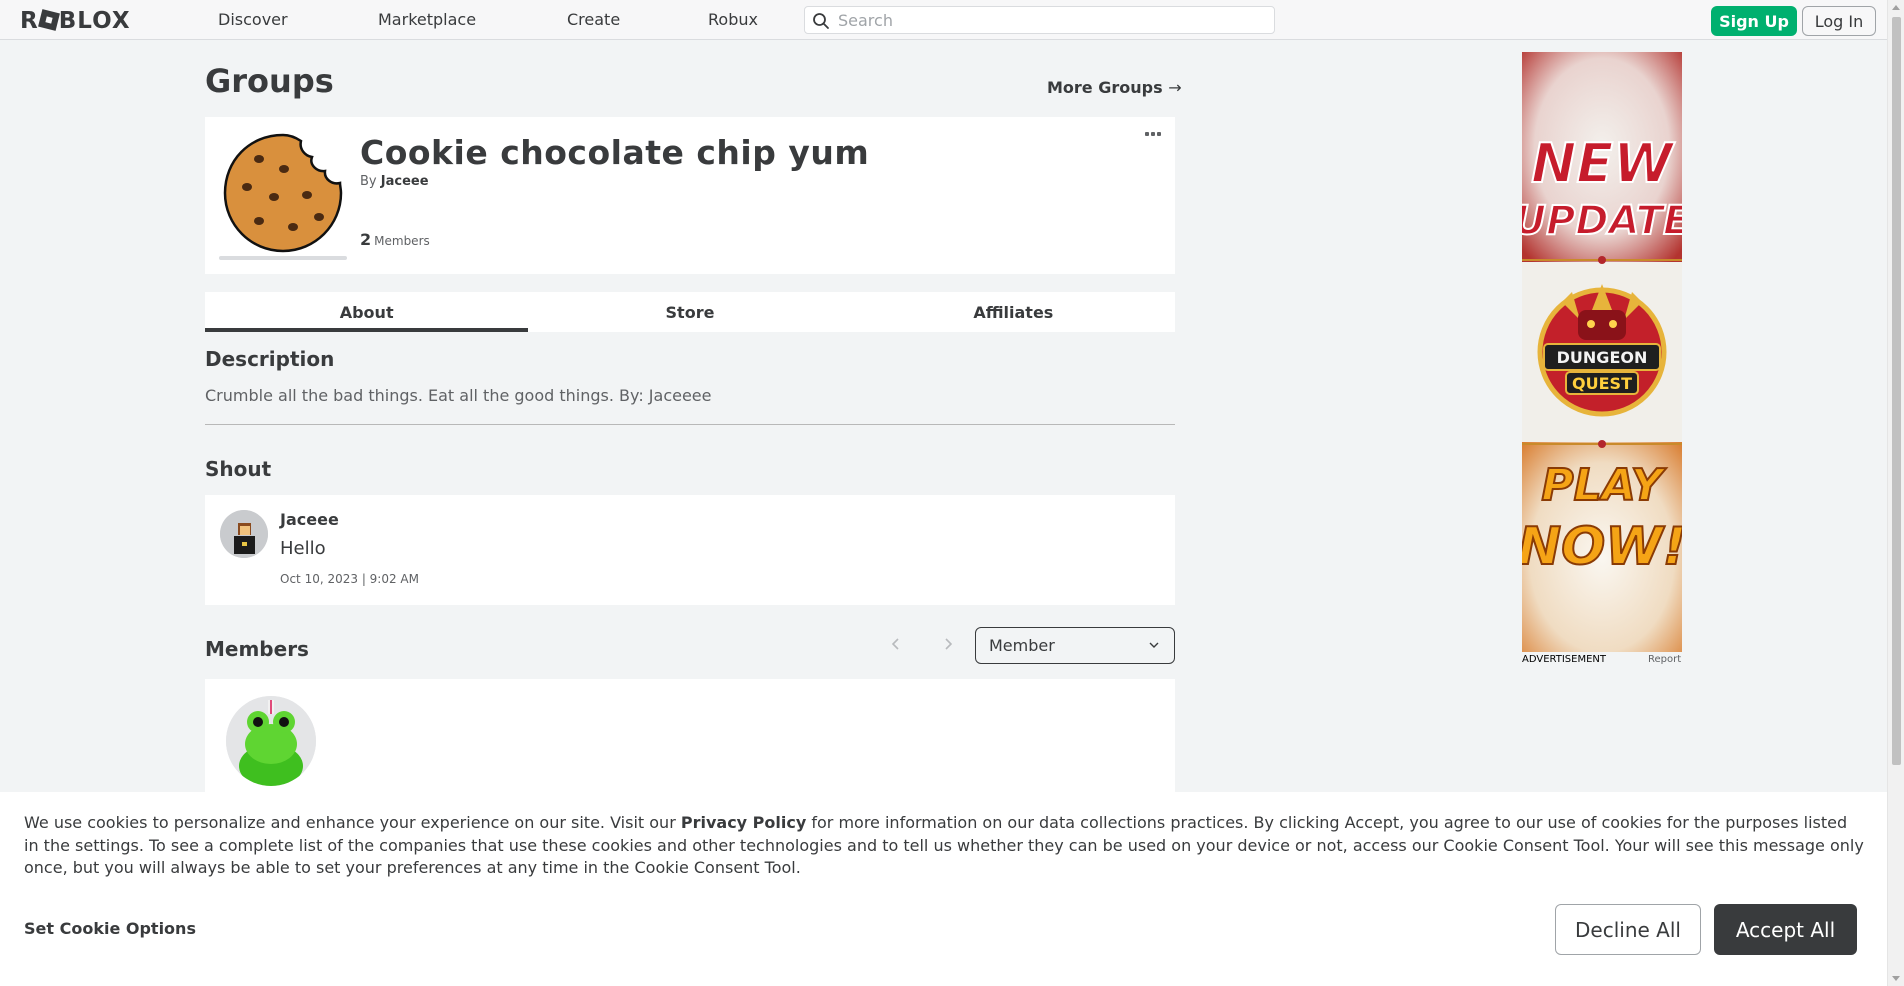  What do you see at coordinates (368, 181) in the screenshot?
I see `by-label: By` at bounding box center [368, 181].